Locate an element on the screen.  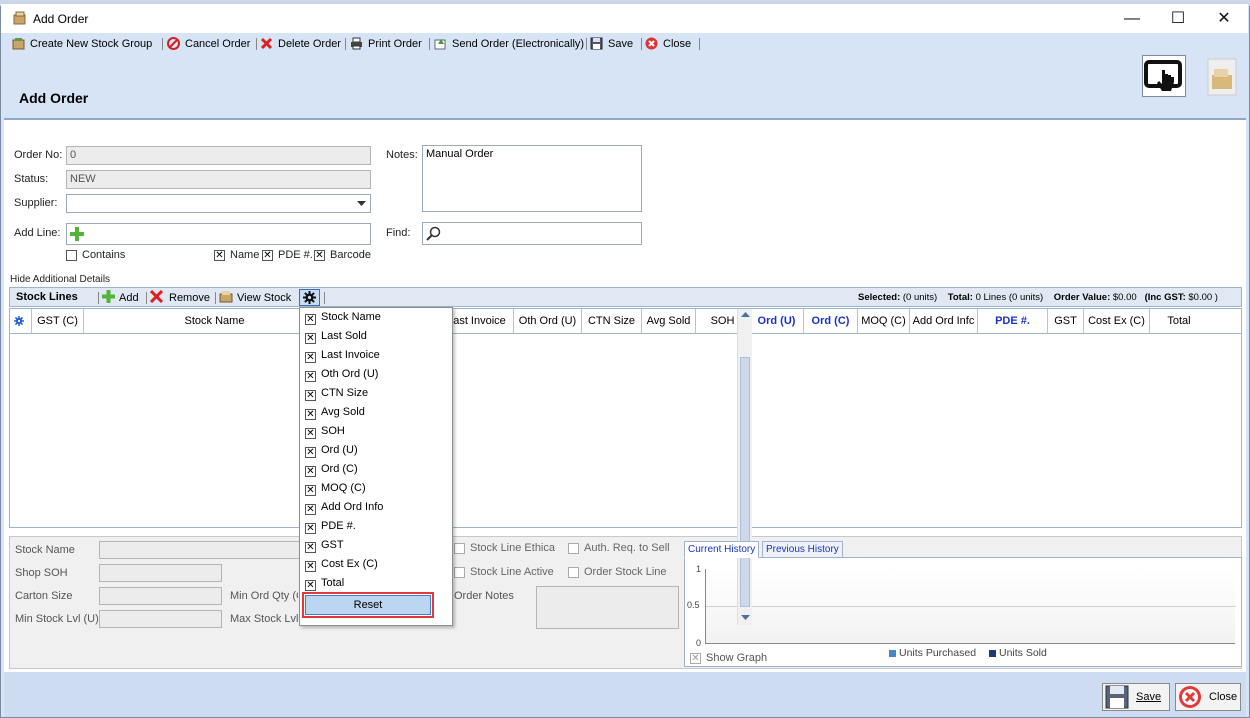
menu-item-pde: ✕ PDE #. is located at coordinates (330, 526).